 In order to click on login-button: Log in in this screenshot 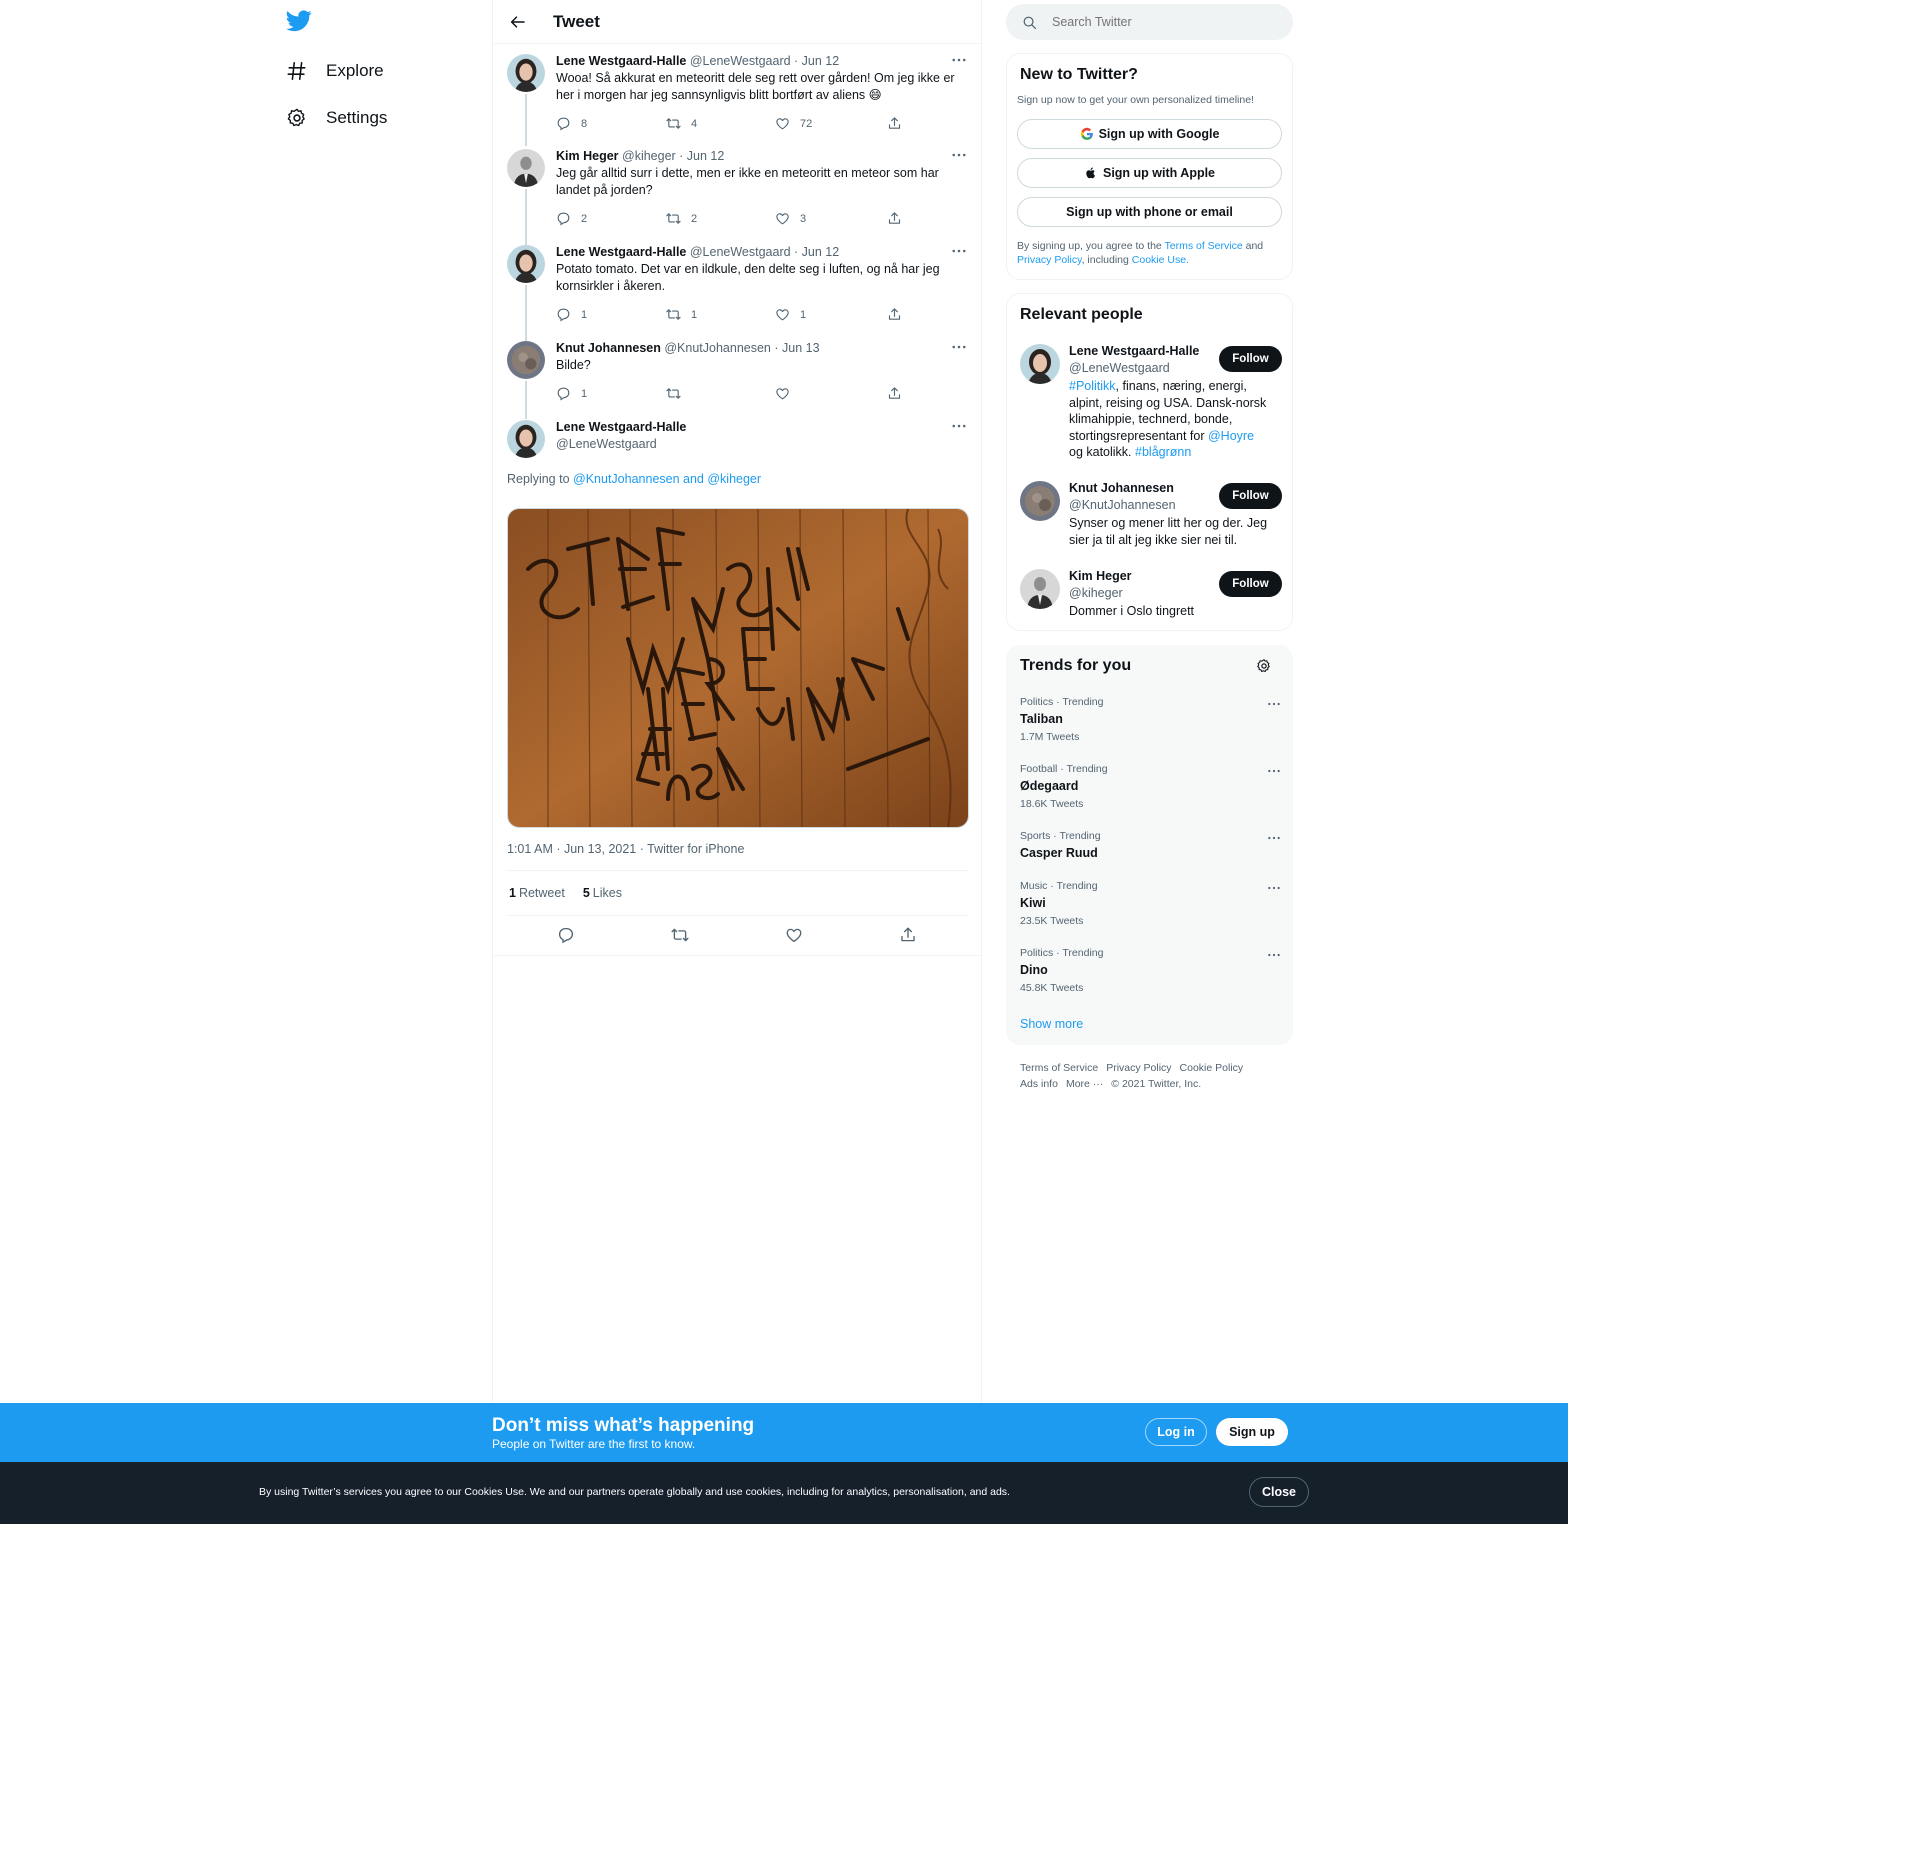, I will do `click(1176, 1432)`.